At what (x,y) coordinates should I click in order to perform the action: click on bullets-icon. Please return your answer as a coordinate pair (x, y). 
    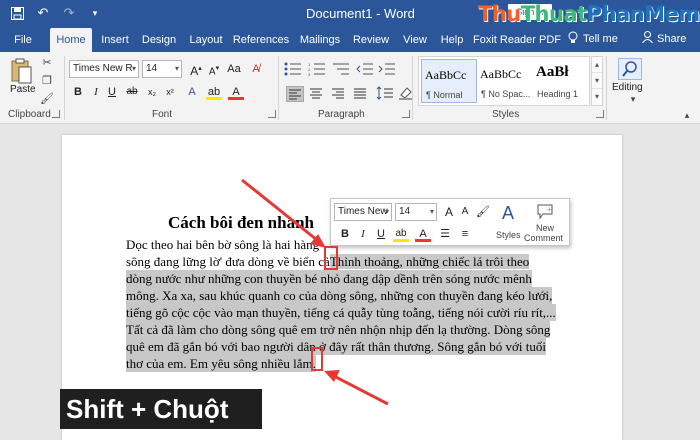
    Looking at the image, I should click on (293, 70).